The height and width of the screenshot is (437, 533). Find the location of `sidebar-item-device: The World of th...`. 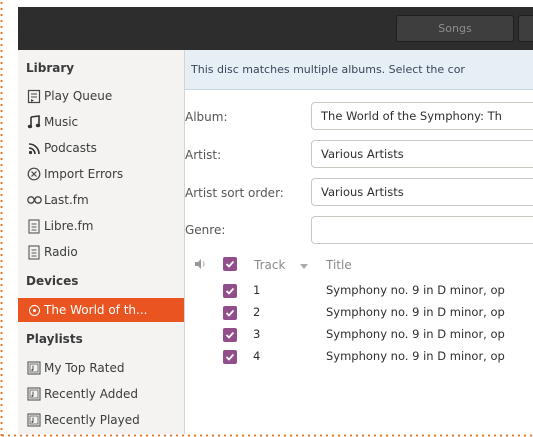

sidebar-item-device: The World of th... is located at coordinates (101, 310).